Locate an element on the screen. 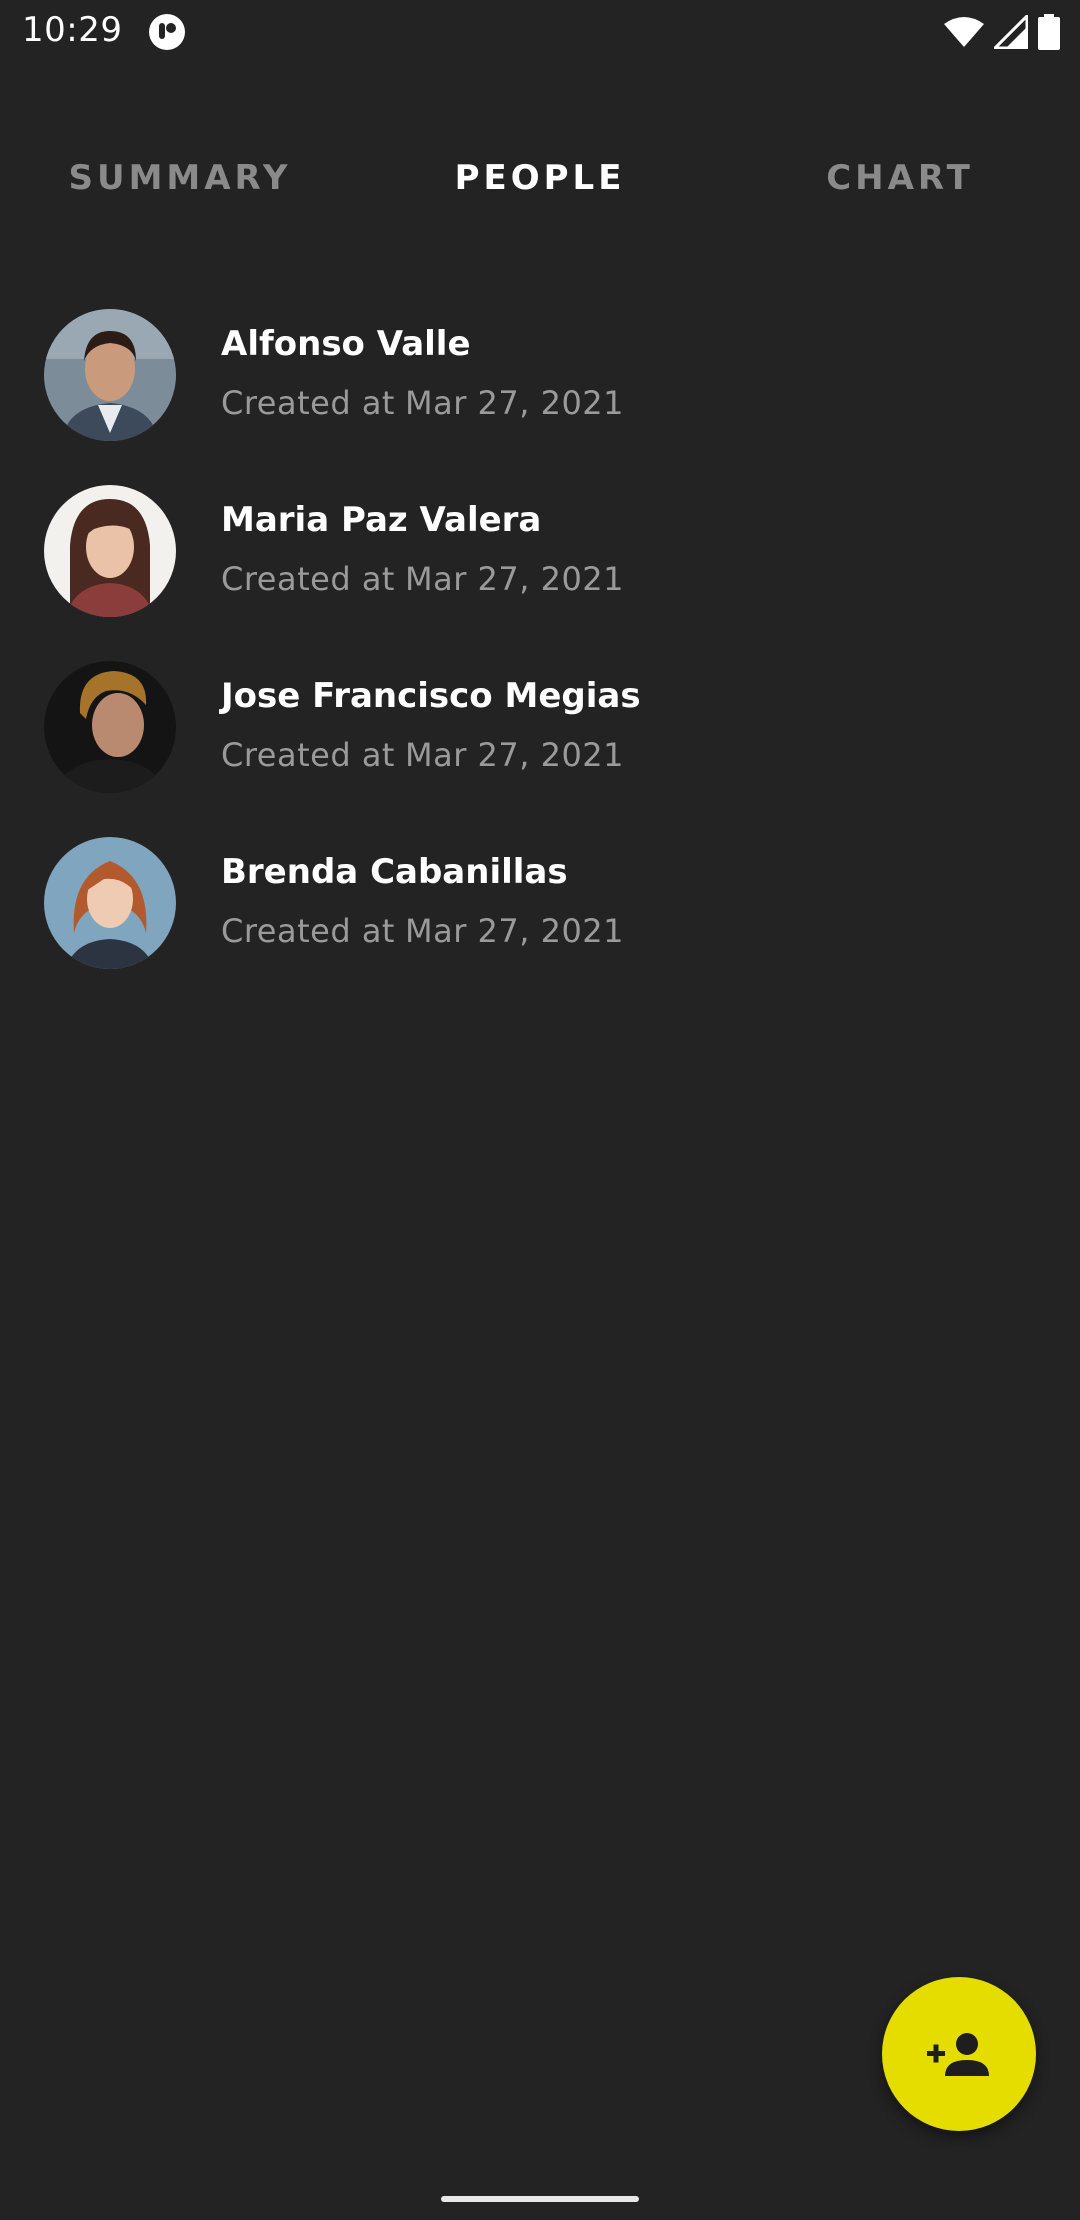  status-icons is located at coordinates (1002, 32).